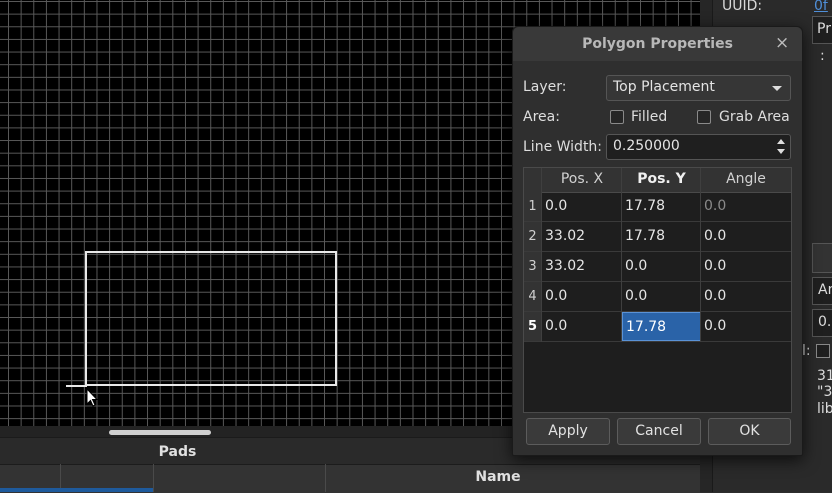  Describe the element at coordinates (823, 351) in the screenshot. I see `panel-checkbox` at that location.